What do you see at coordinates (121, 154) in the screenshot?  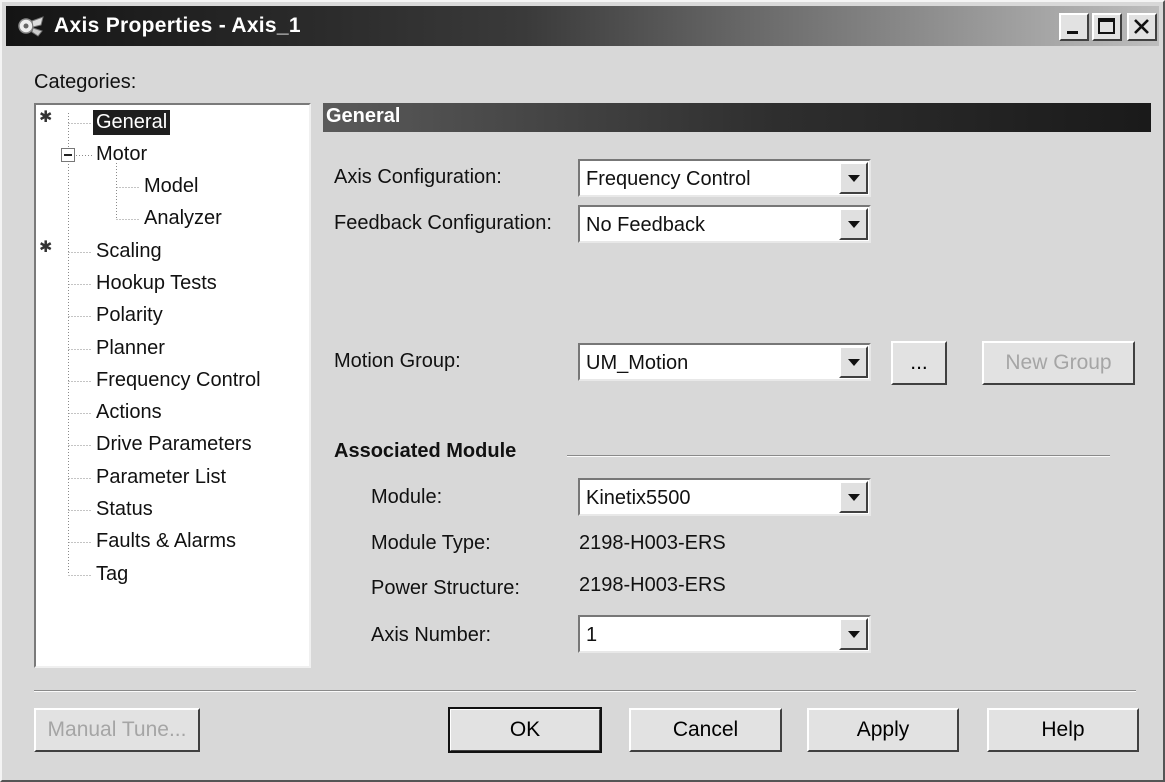 I see `category-motor: Motor` at bounding box center [121, 154].